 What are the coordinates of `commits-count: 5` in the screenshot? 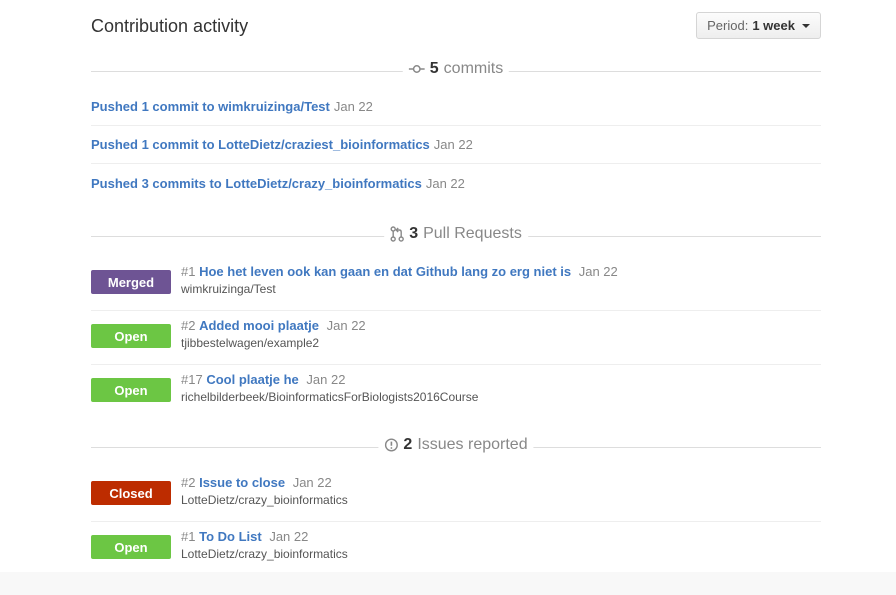 It's located at (434, 68).